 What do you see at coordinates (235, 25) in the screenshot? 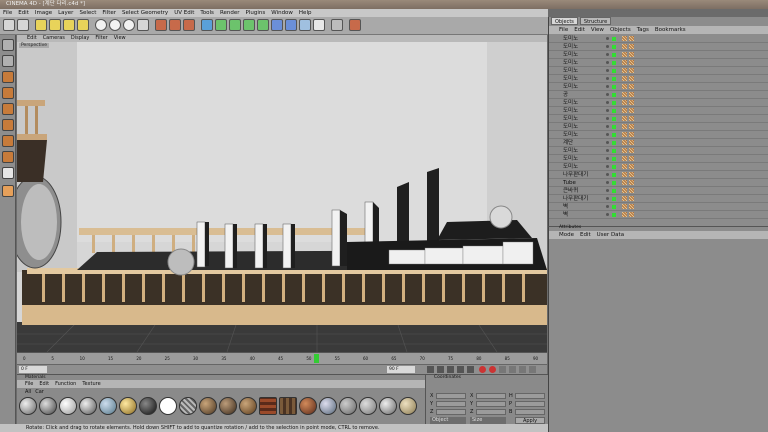
I see `array-icon` at bounding box center [235, 25].